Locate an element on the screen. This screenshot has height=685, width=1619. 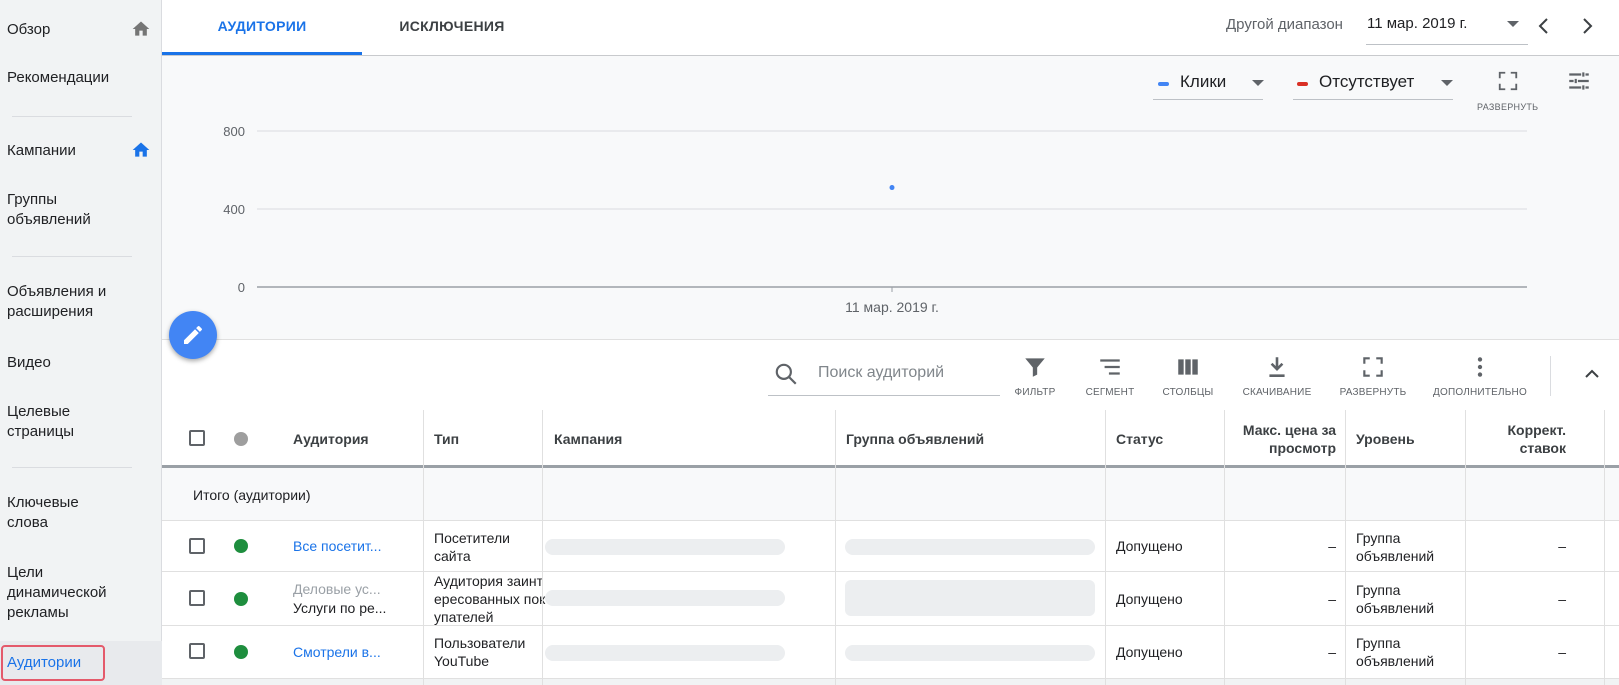
sidebar-item-overview: Обзор is located at coordinates (77, 30).